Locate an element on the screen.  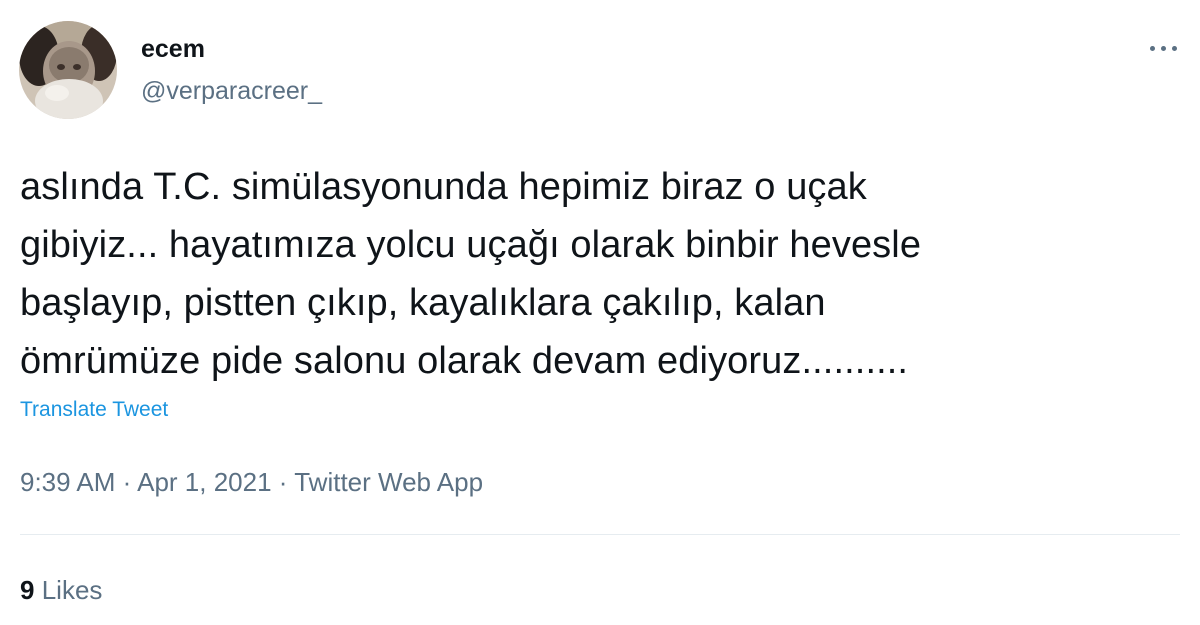
more-options-button is located at coordinates (1163, 48).